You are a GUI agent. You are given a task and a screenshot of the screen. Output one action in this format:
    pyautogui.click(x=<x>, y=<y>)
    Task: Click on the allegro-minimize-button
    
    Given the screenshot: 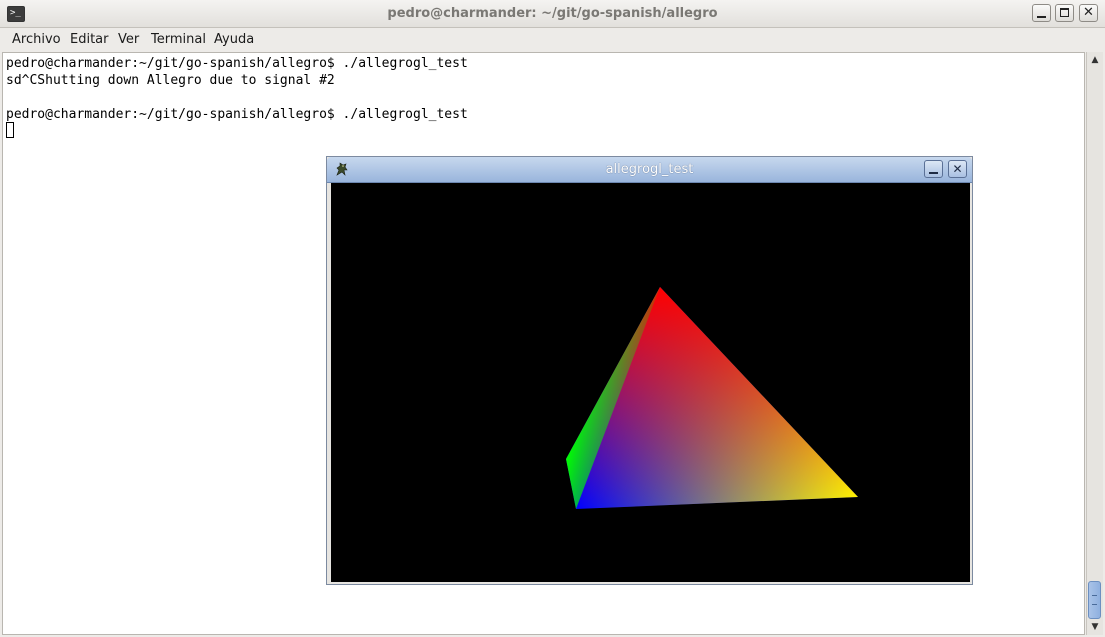 What is the action you would take?
    pyautogui.click(x=933, y=169)
    